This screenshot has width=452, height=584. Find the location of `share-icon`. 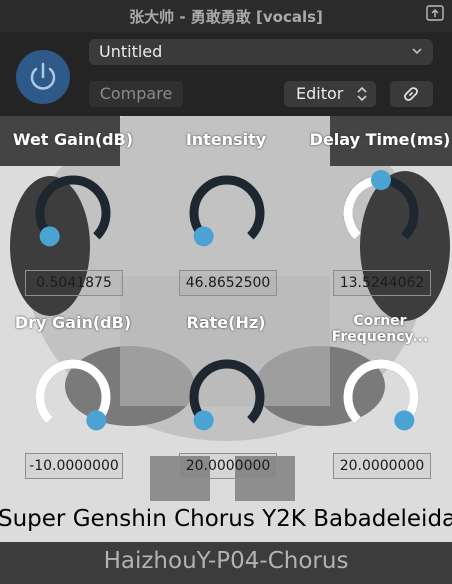

share-icon is located at coordinates (435, 13).